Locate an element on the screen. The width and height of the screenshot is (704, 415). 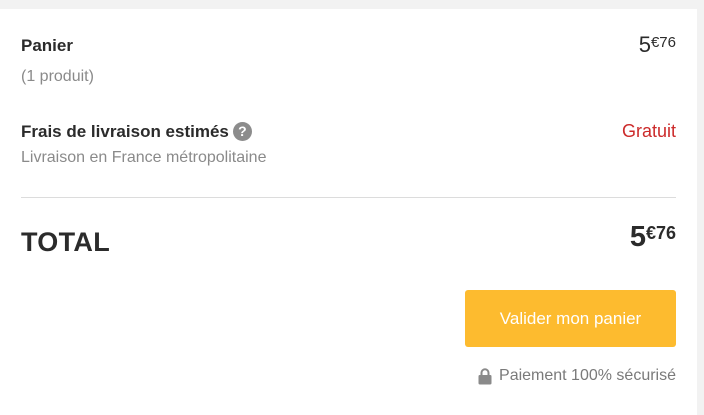
shipping-subtext: Livraison en France métropolitaine is located at coordinates (144, 157).